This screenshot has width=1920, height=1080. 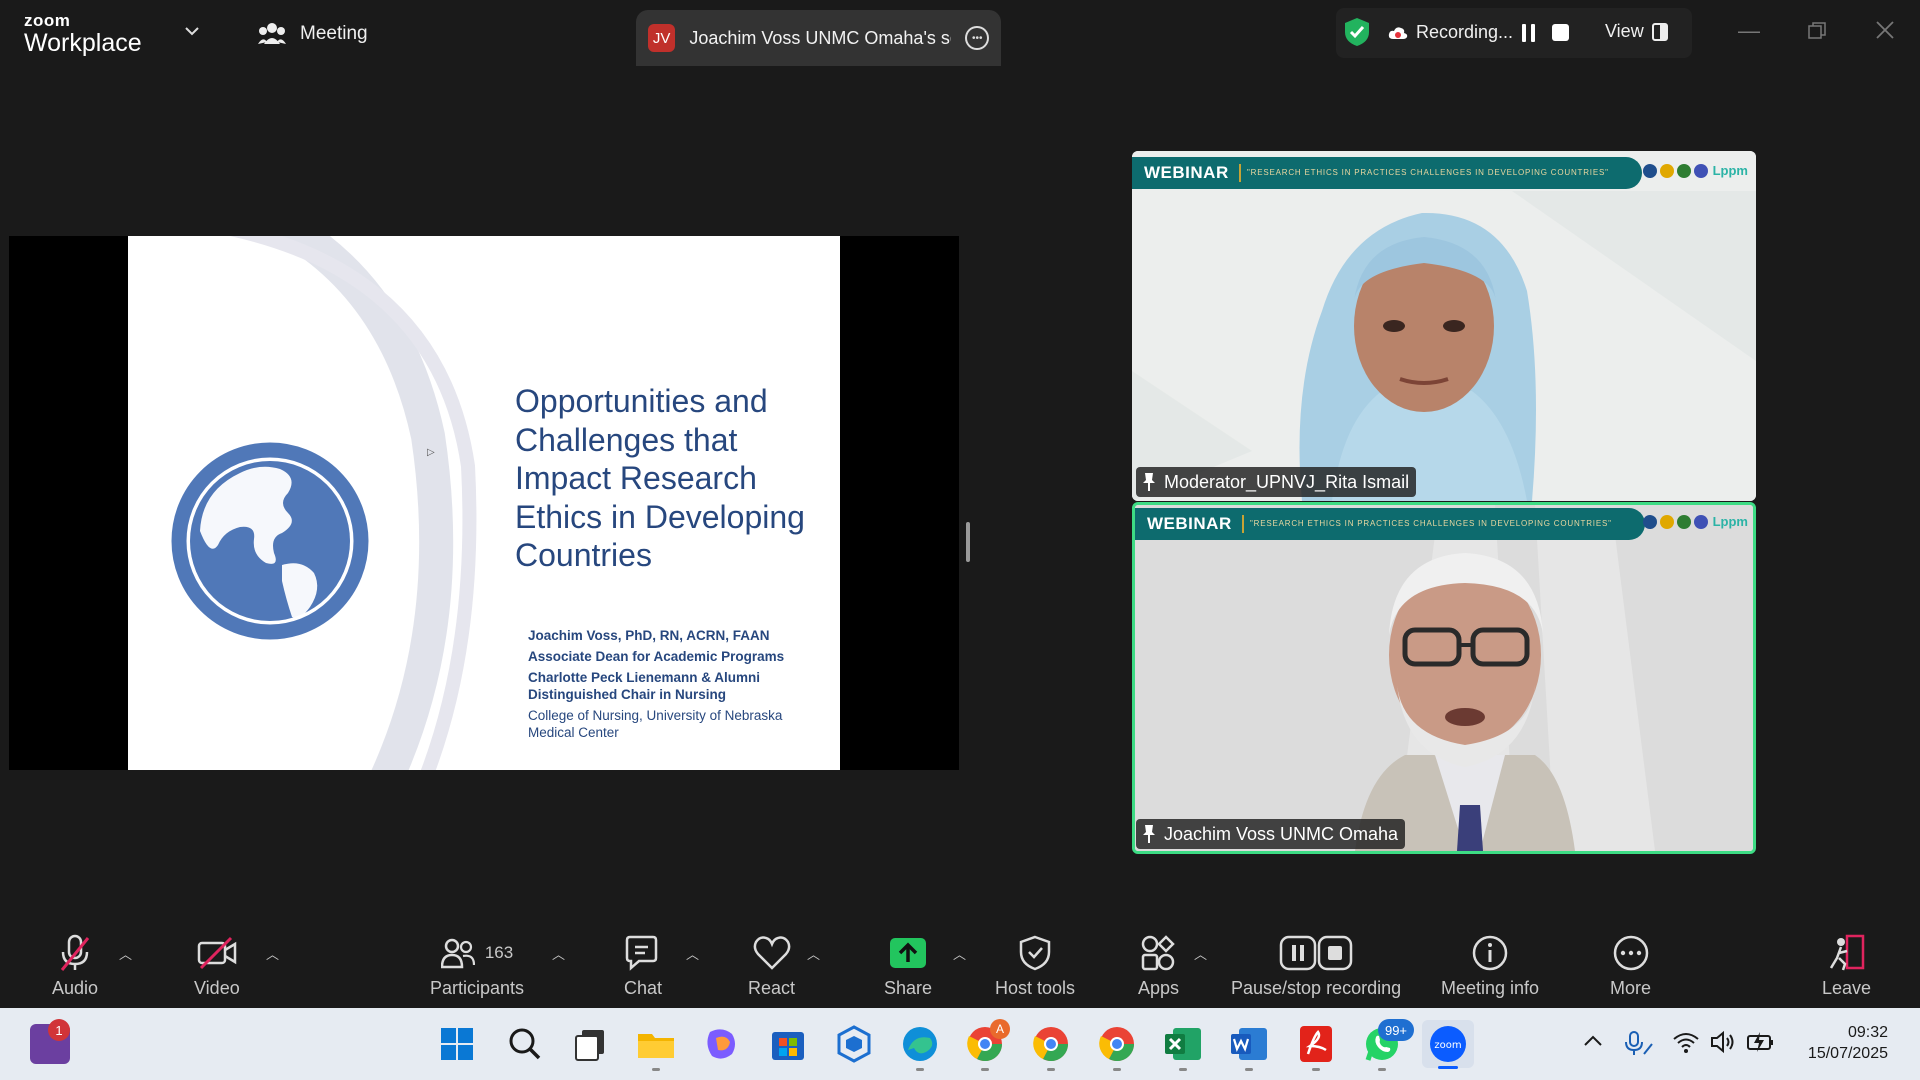 What do you see at coordinates (1842, 1043) in the screenshot?
I see `system-clock: 09:32 15/07/2025` at bounding box center [1842, 1043].